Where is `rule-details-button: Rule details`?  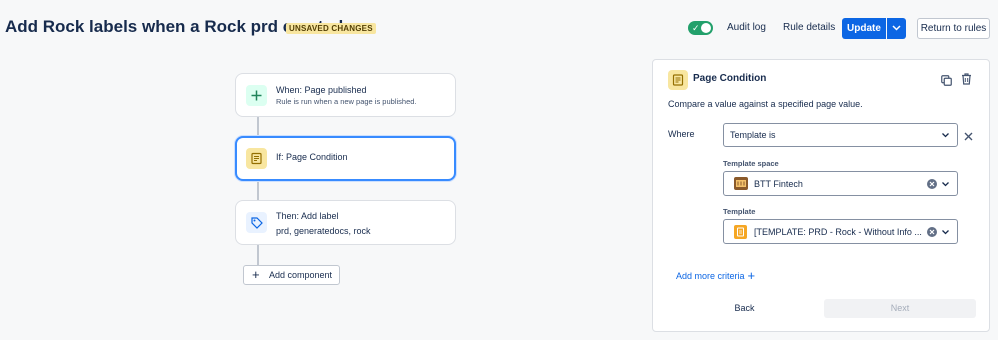
rule-details-button: Rule details is located at coordinates (809, 28).